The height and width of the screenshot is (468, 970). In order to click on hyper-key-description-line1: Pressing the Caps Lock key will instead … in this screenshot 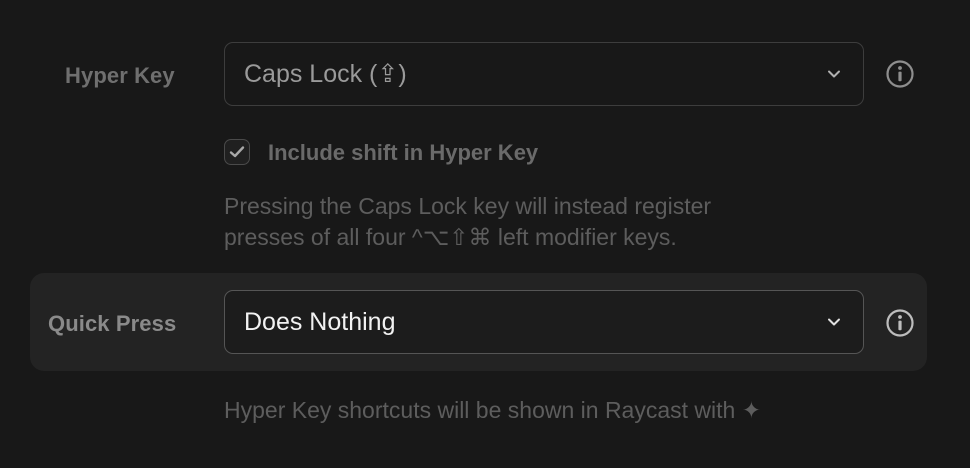, I will do `click(468, 206)`.